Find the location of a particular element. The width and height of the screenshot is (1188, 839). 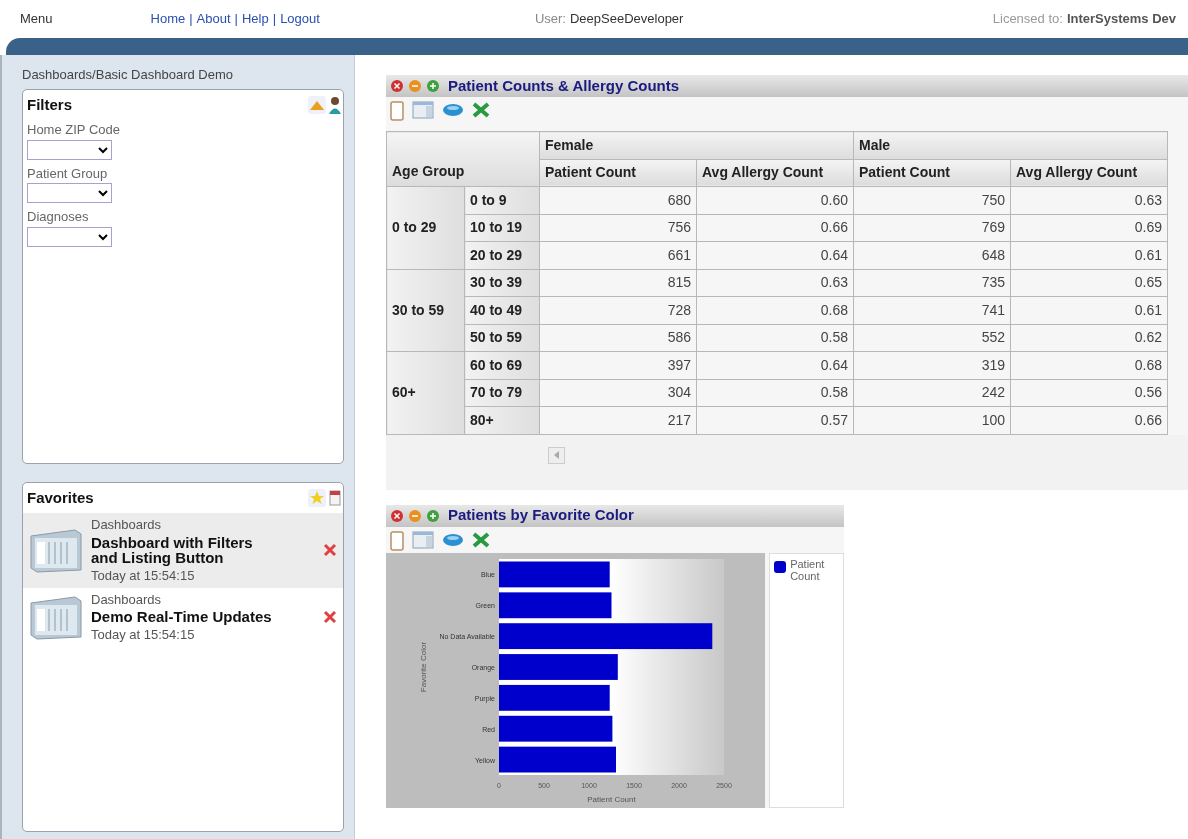

row-header: 0 to 9 is located at coordinates (502, 200).